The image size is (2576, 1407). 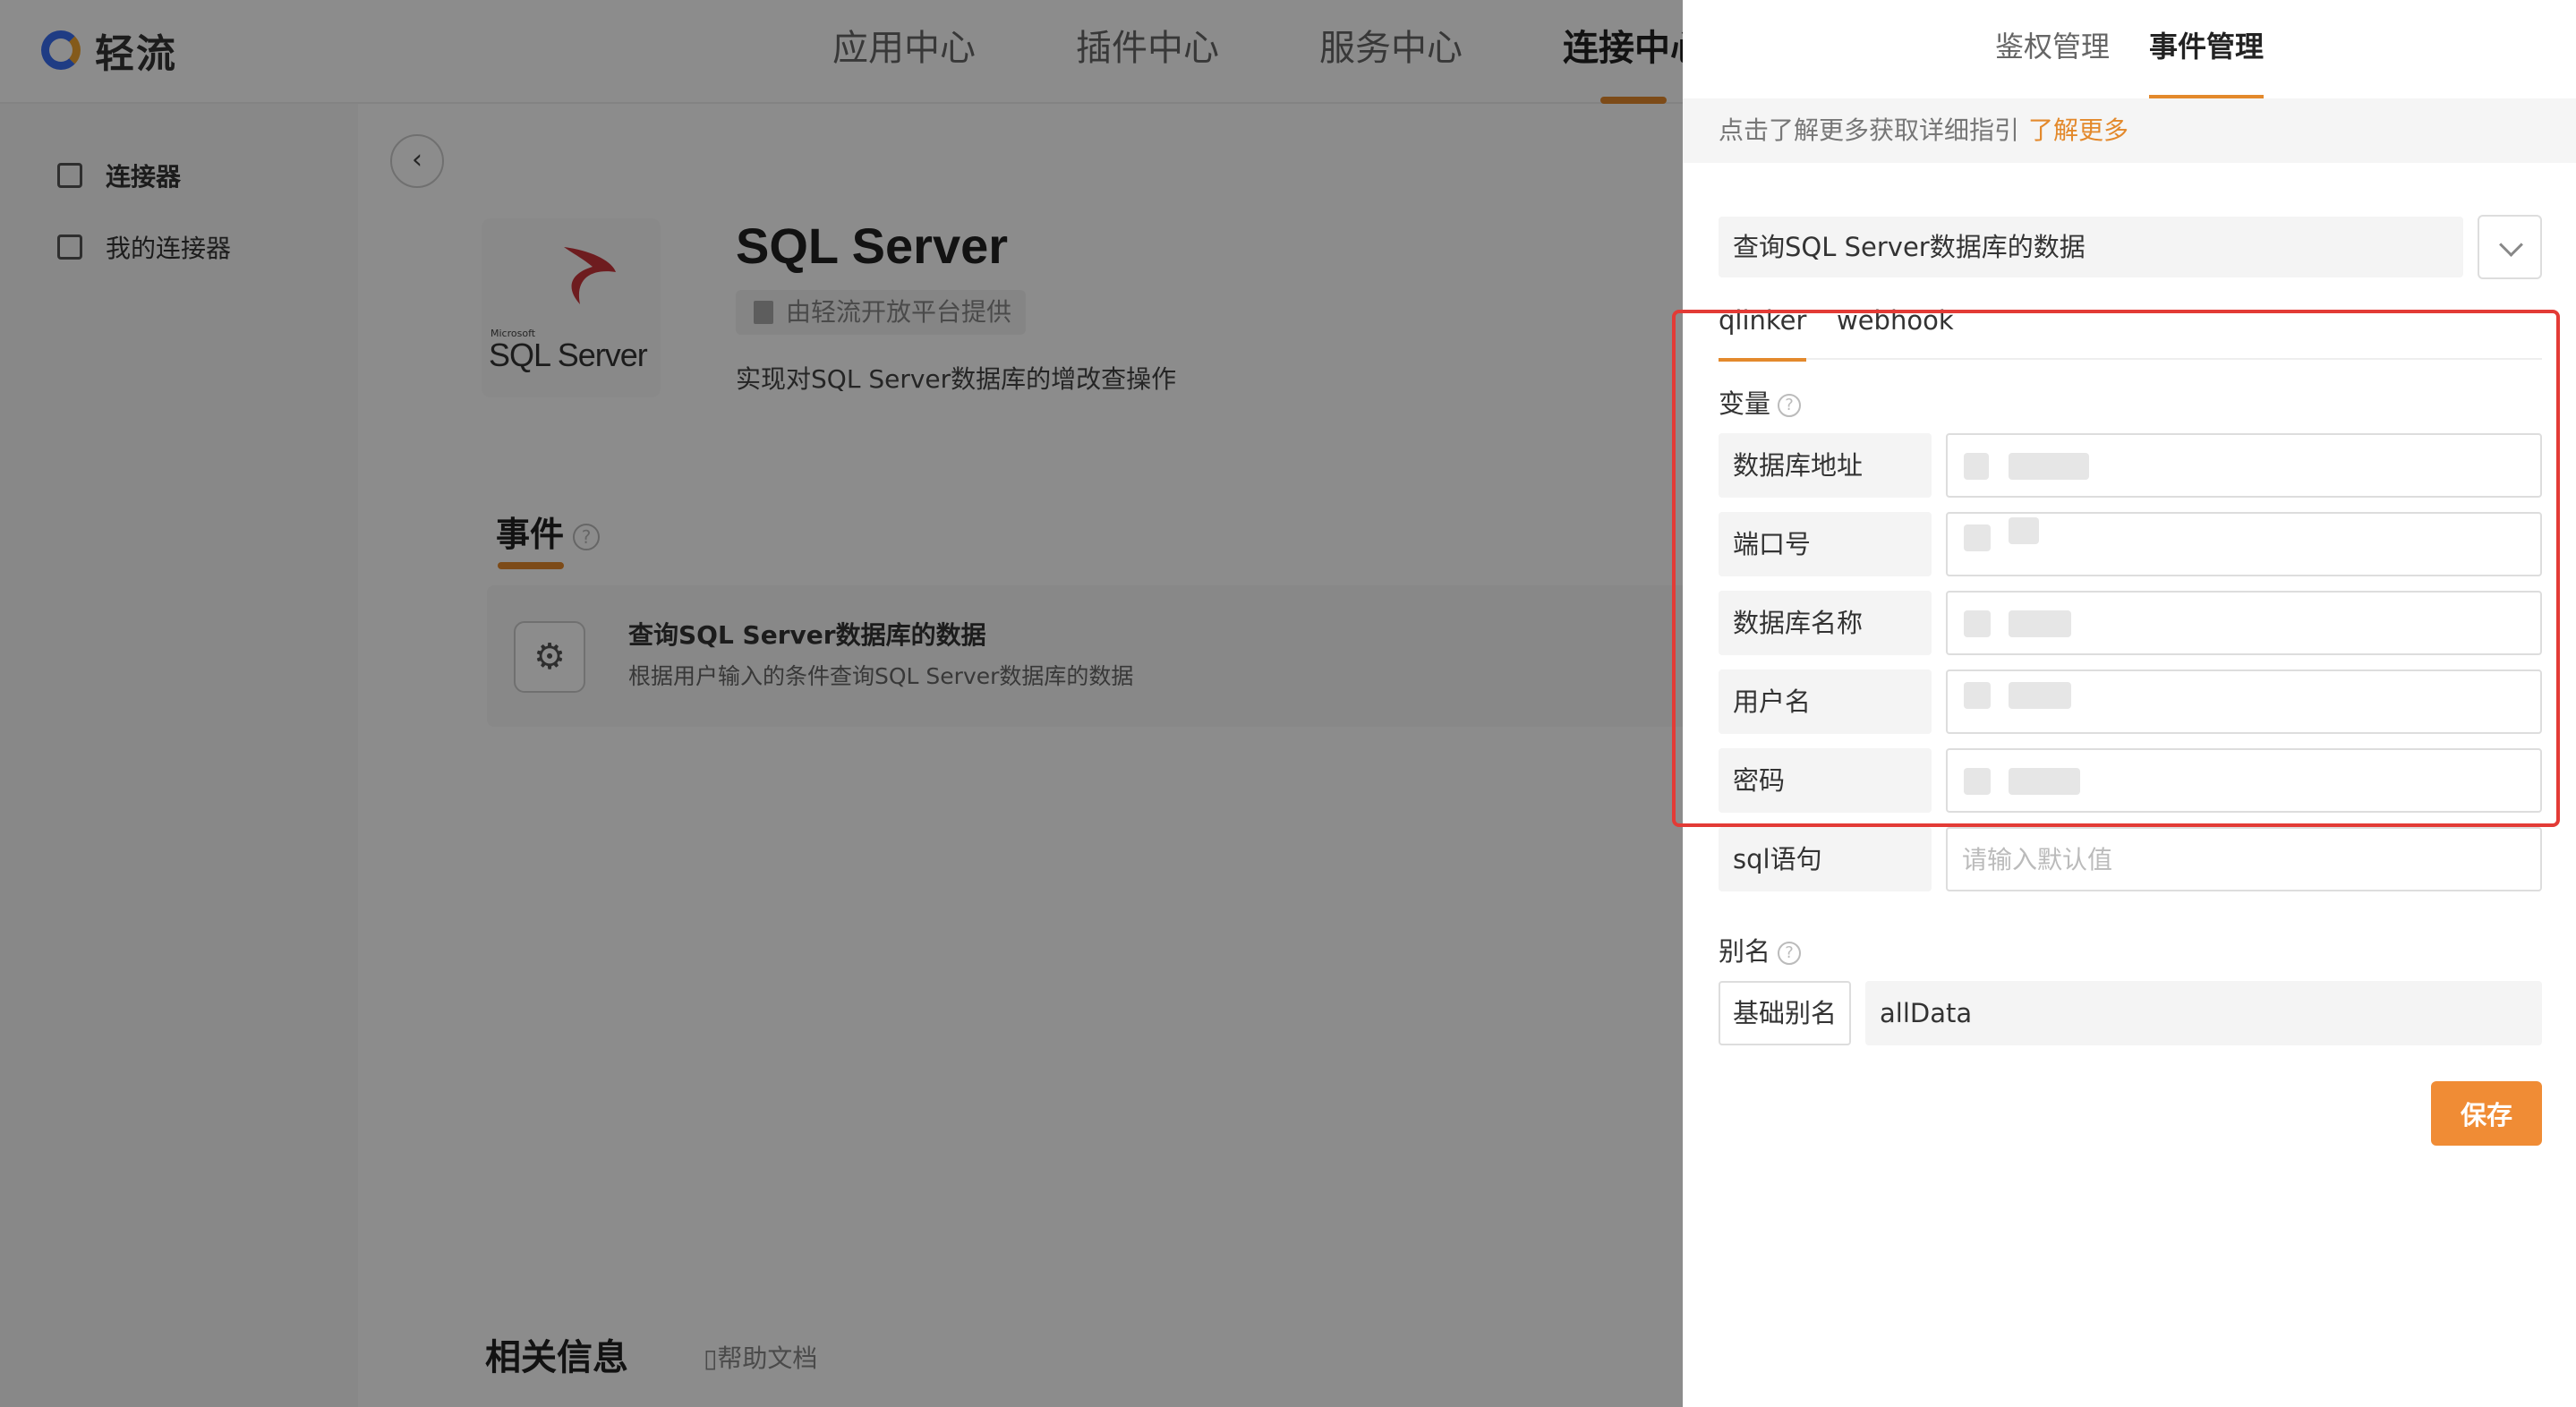 What do you see at coordinates (1745, 403) in the screenshot?
I see `variables-label-text: 变量` at bounding box center [1745, 403].